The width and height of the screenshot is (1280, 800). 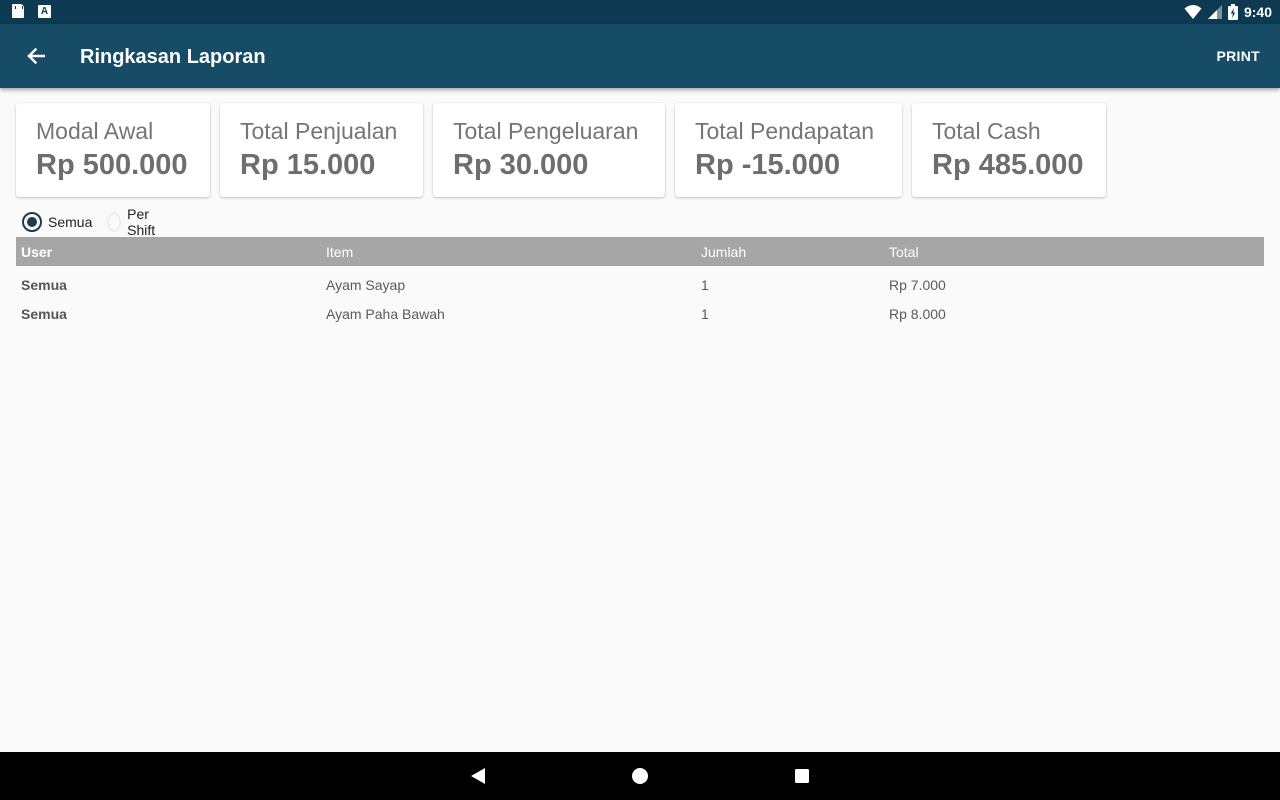 I want to click on card-label: Total Penjualan, so click(x=319, y=131).